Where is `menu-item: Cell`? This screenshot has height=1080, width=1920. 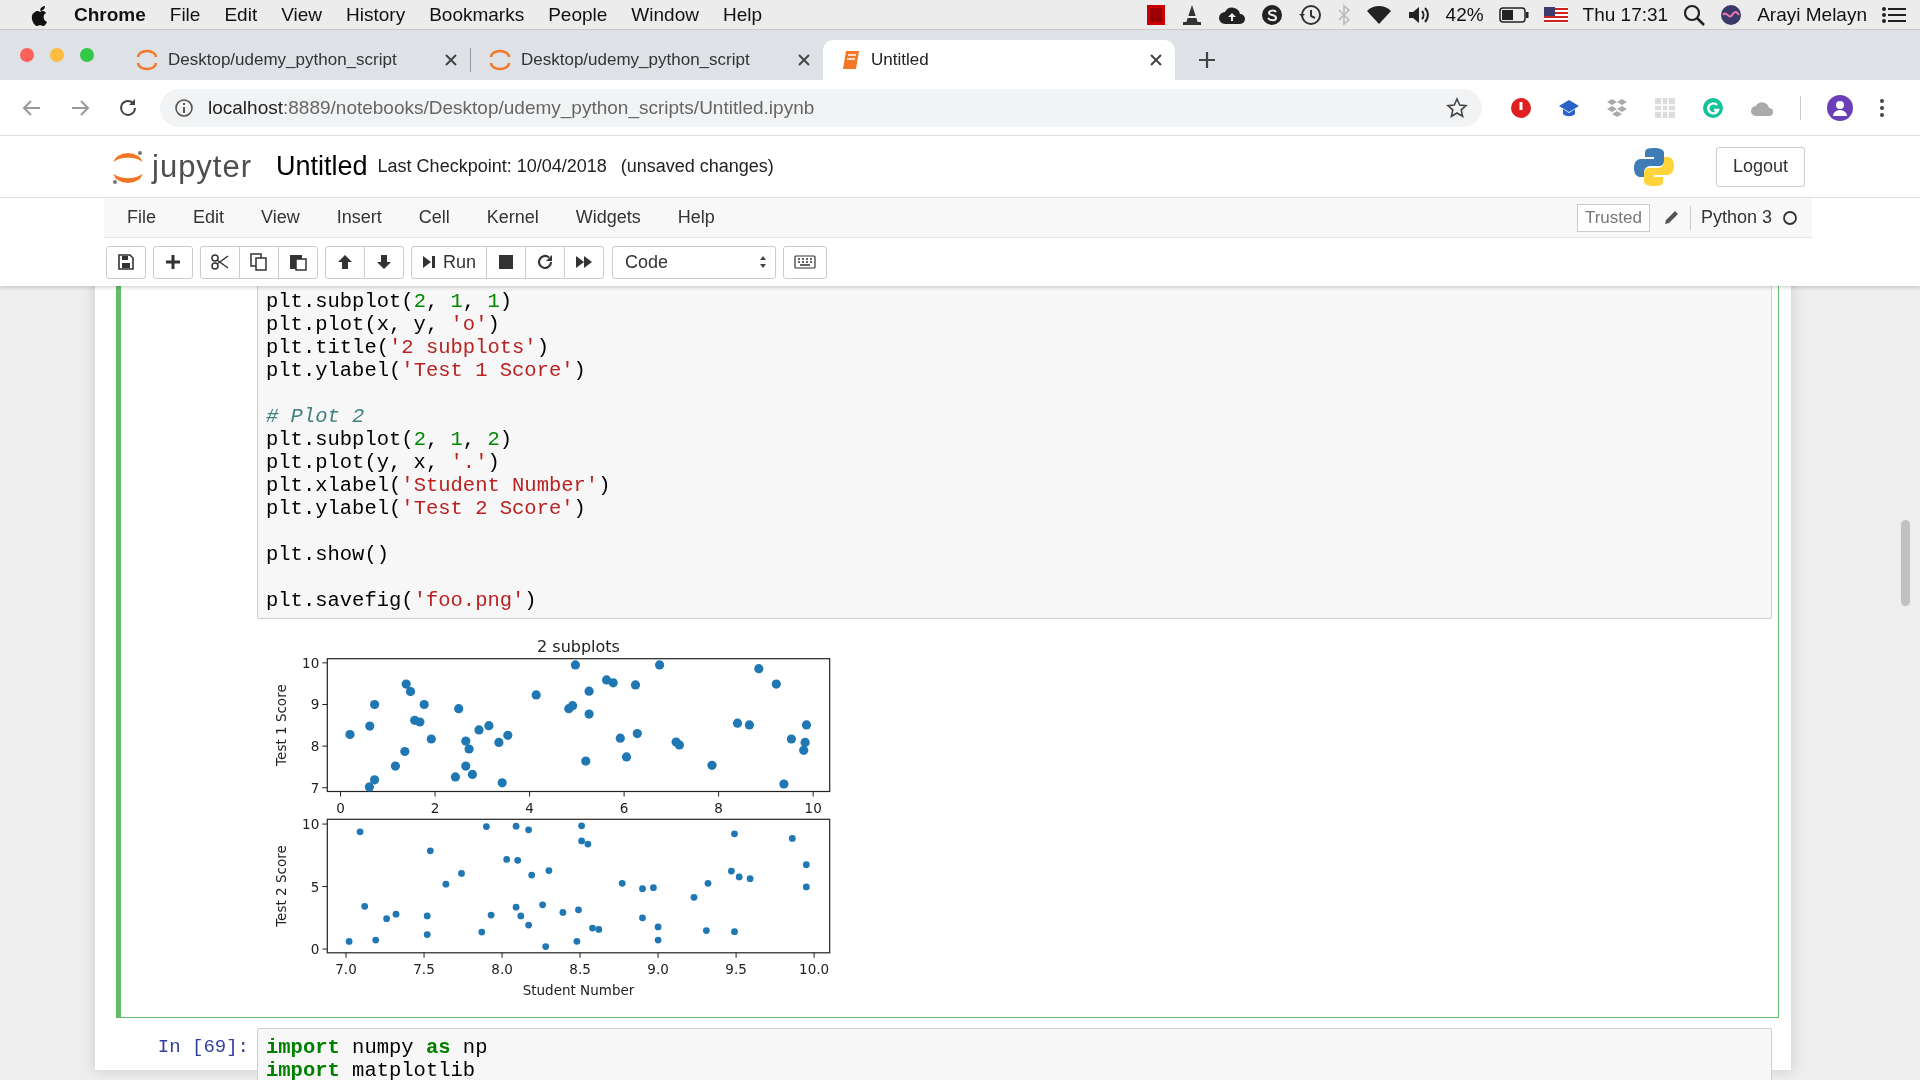
menu-item: Cell is located at coordinates (439, 217).